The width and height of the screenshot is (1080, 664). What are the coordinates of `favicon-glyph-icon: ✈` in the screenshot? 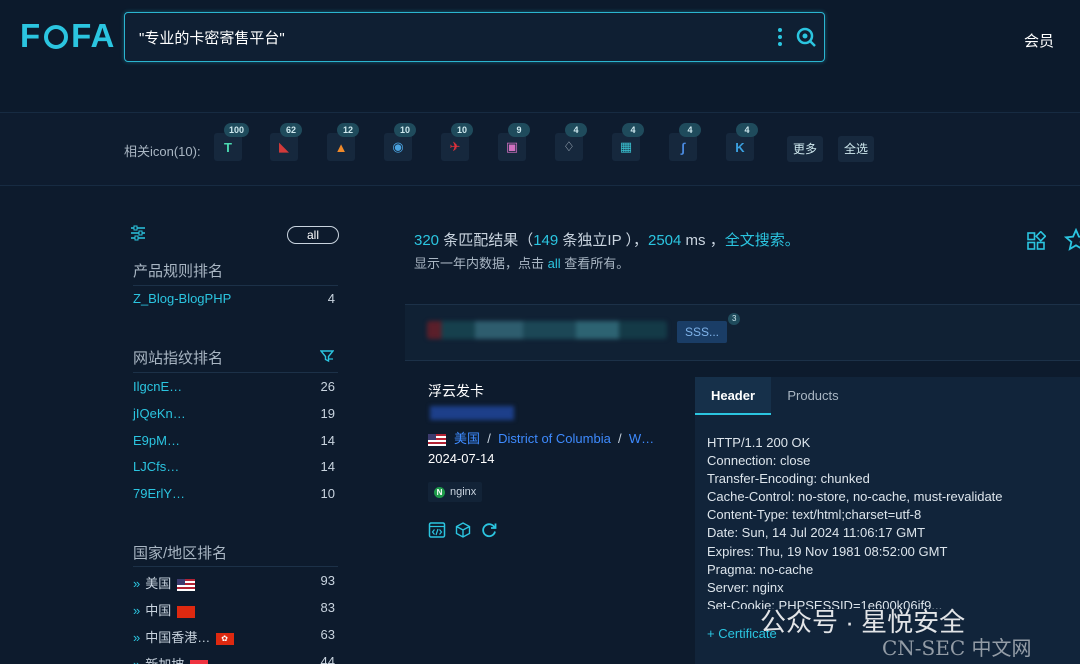 It's located at (455, 146).